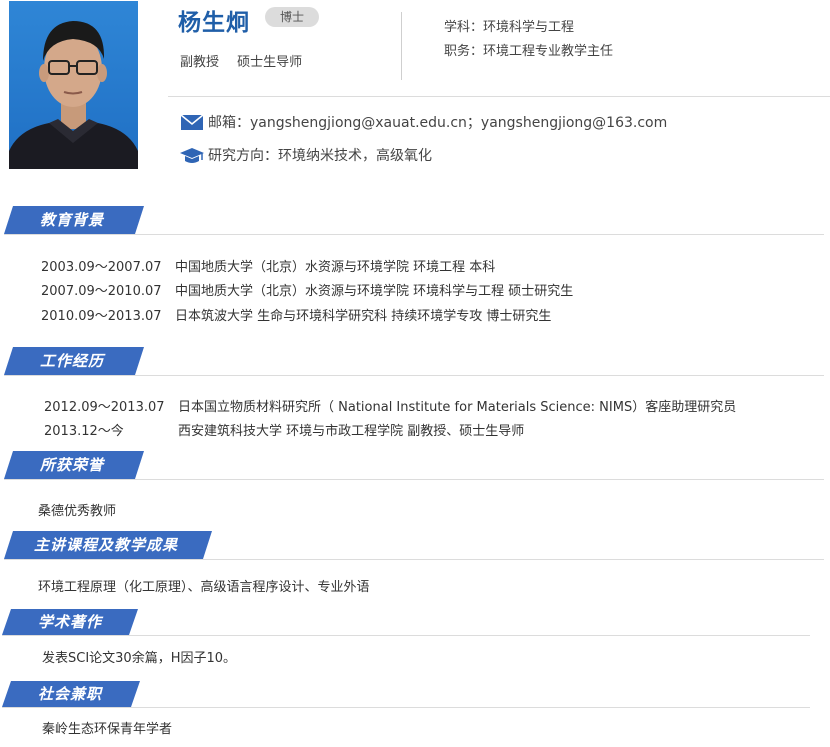  Describe the element at coordinates (401, 46) in the screenshot. I see `header-vertical-divider` at that location.